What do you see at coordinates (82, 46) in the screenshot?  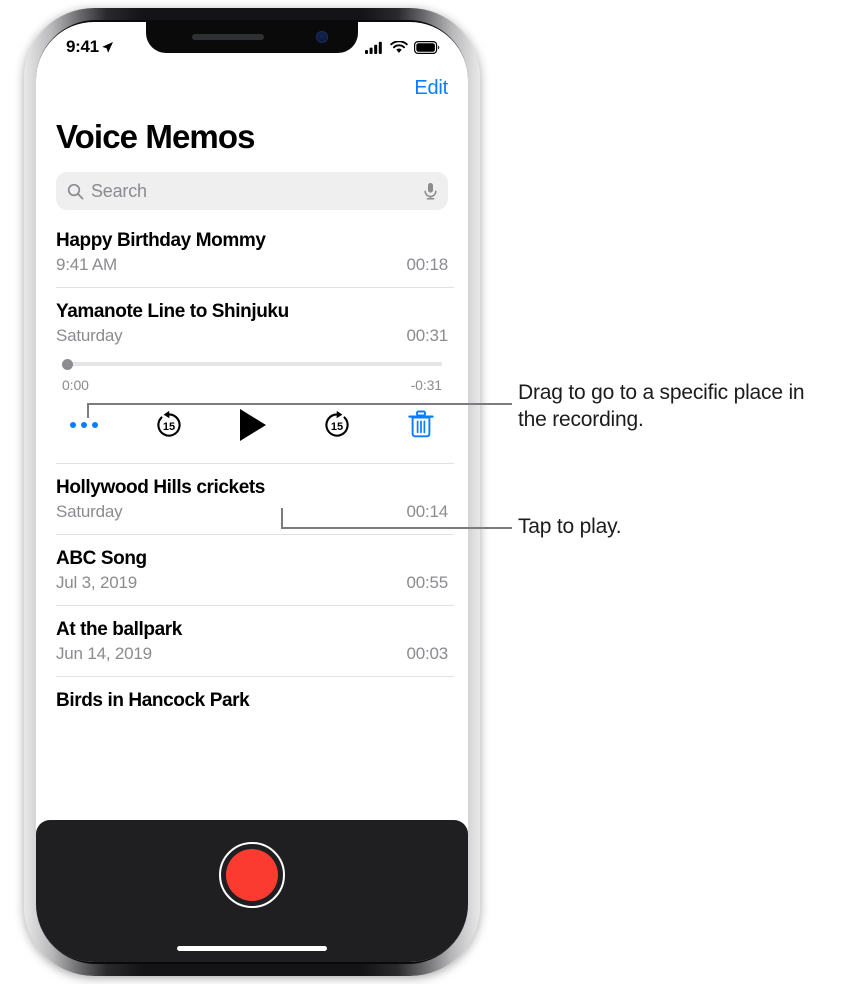 I see `status-bar-time: 9:41` at bounding box center [82, 46].